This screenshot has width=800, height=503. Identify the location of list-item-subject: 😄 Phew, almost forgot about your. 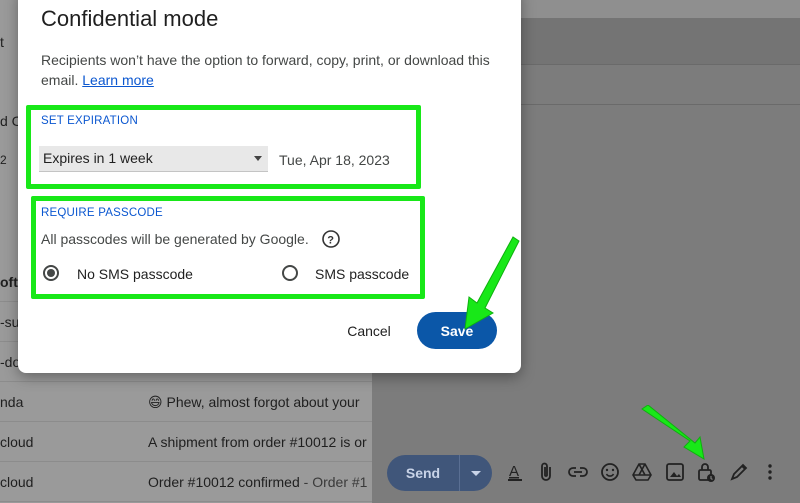
(254, 402).